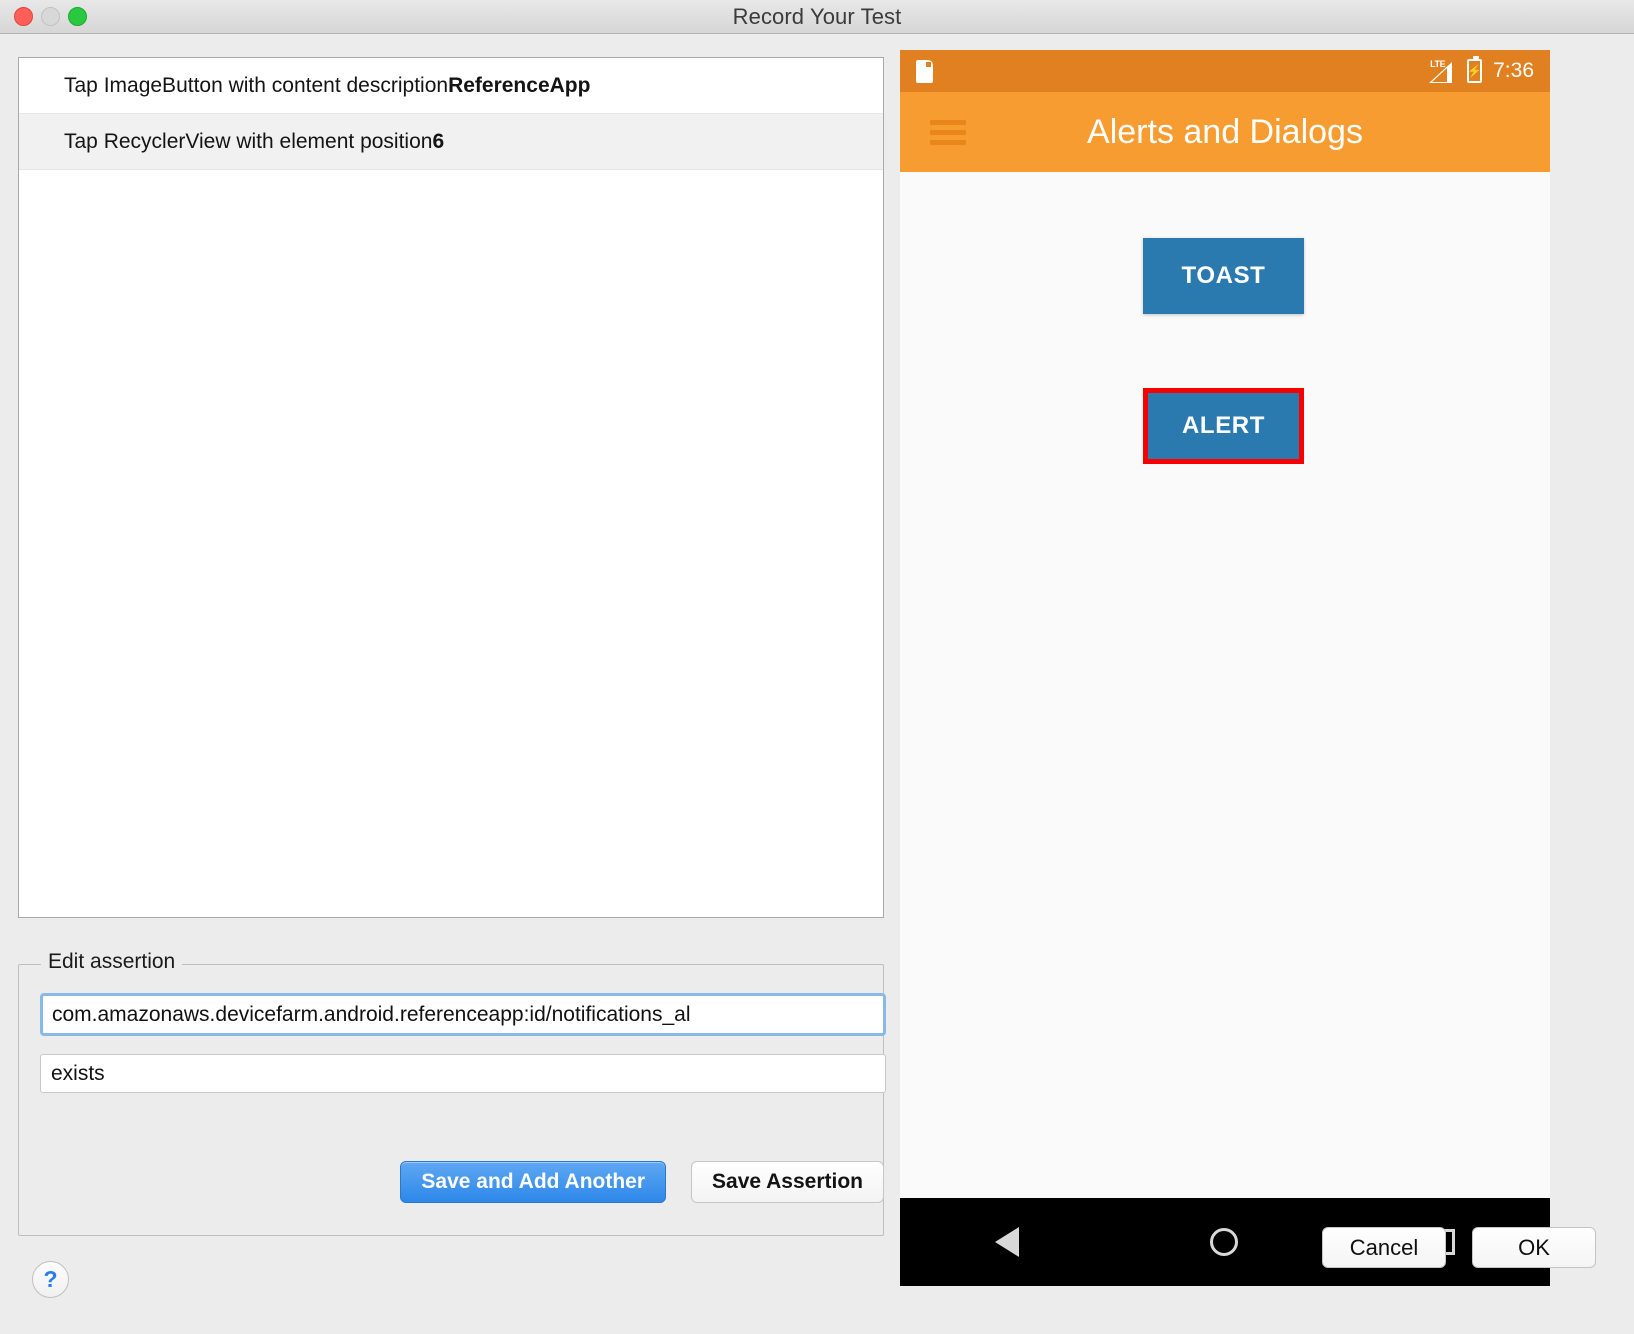 The image size is (1634, 1334). Describe the element at coordinates (1513, 70) in the screenshot. I see `status-bar-clock: 7:36` at that location.